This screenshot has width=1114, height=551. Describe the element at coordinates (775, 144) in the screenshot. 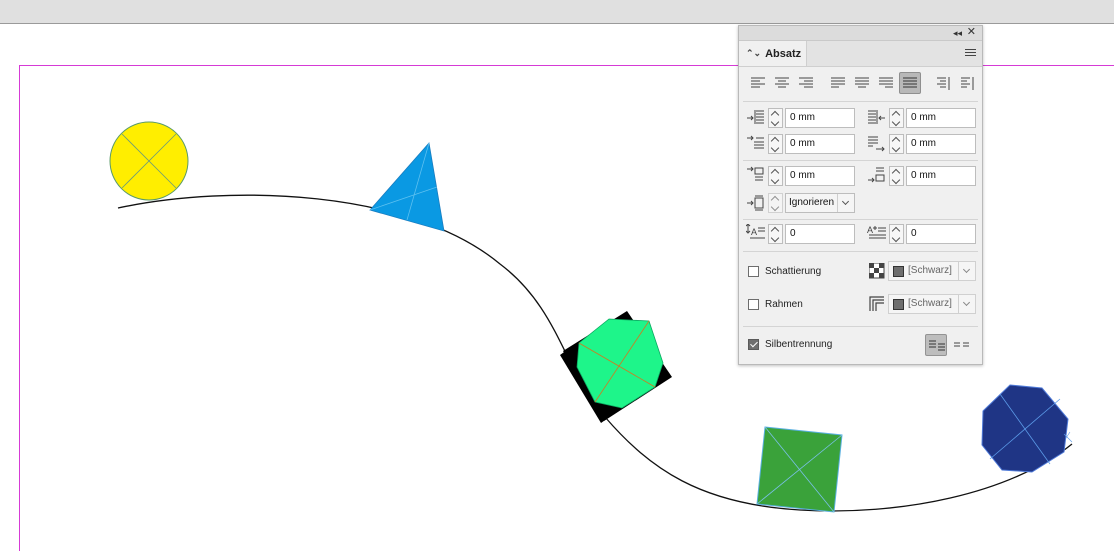

I see `first-line-indent-stepper` at that location.